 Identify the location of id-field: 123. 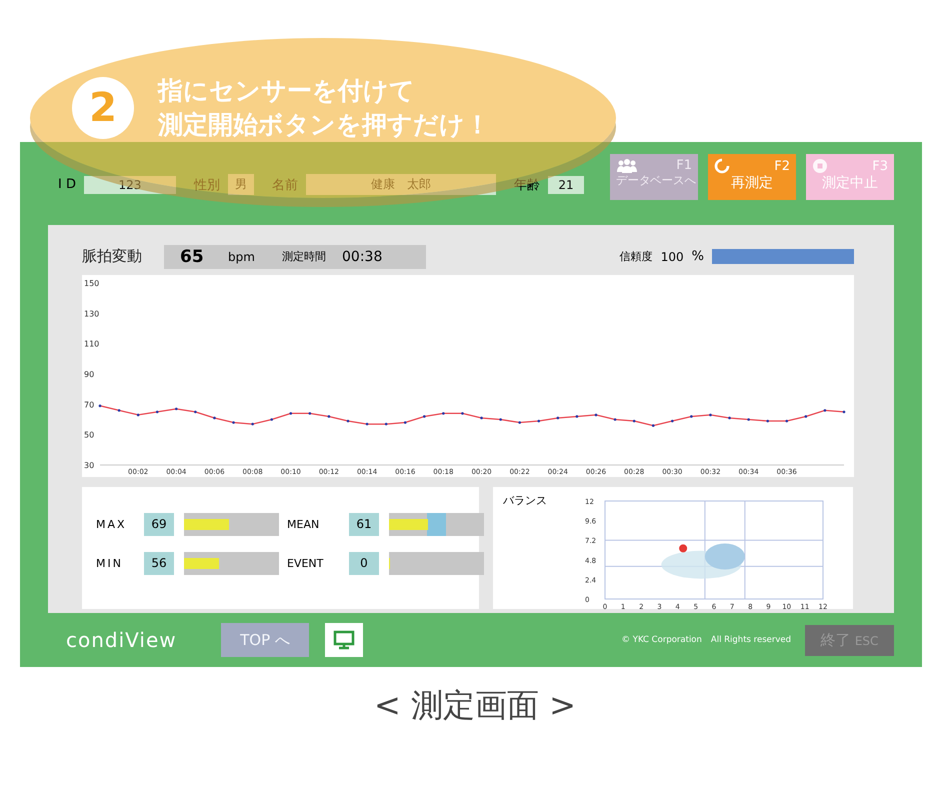
(130, 185).